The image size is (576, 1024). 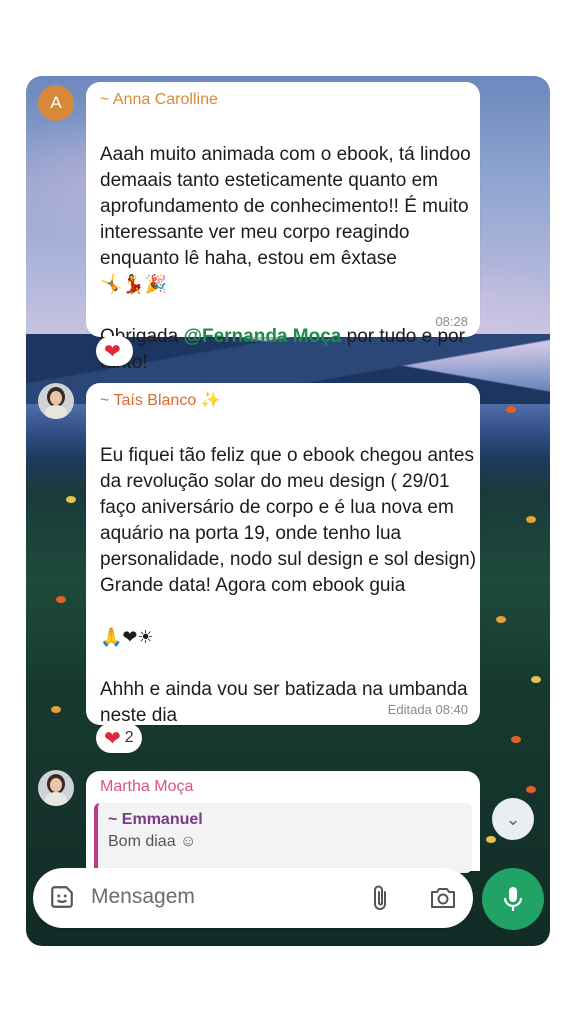 I want to click on message-bubble: Martha Moça ~ Emmanuel Bom diaa ☺, so click(x=283, y=822).